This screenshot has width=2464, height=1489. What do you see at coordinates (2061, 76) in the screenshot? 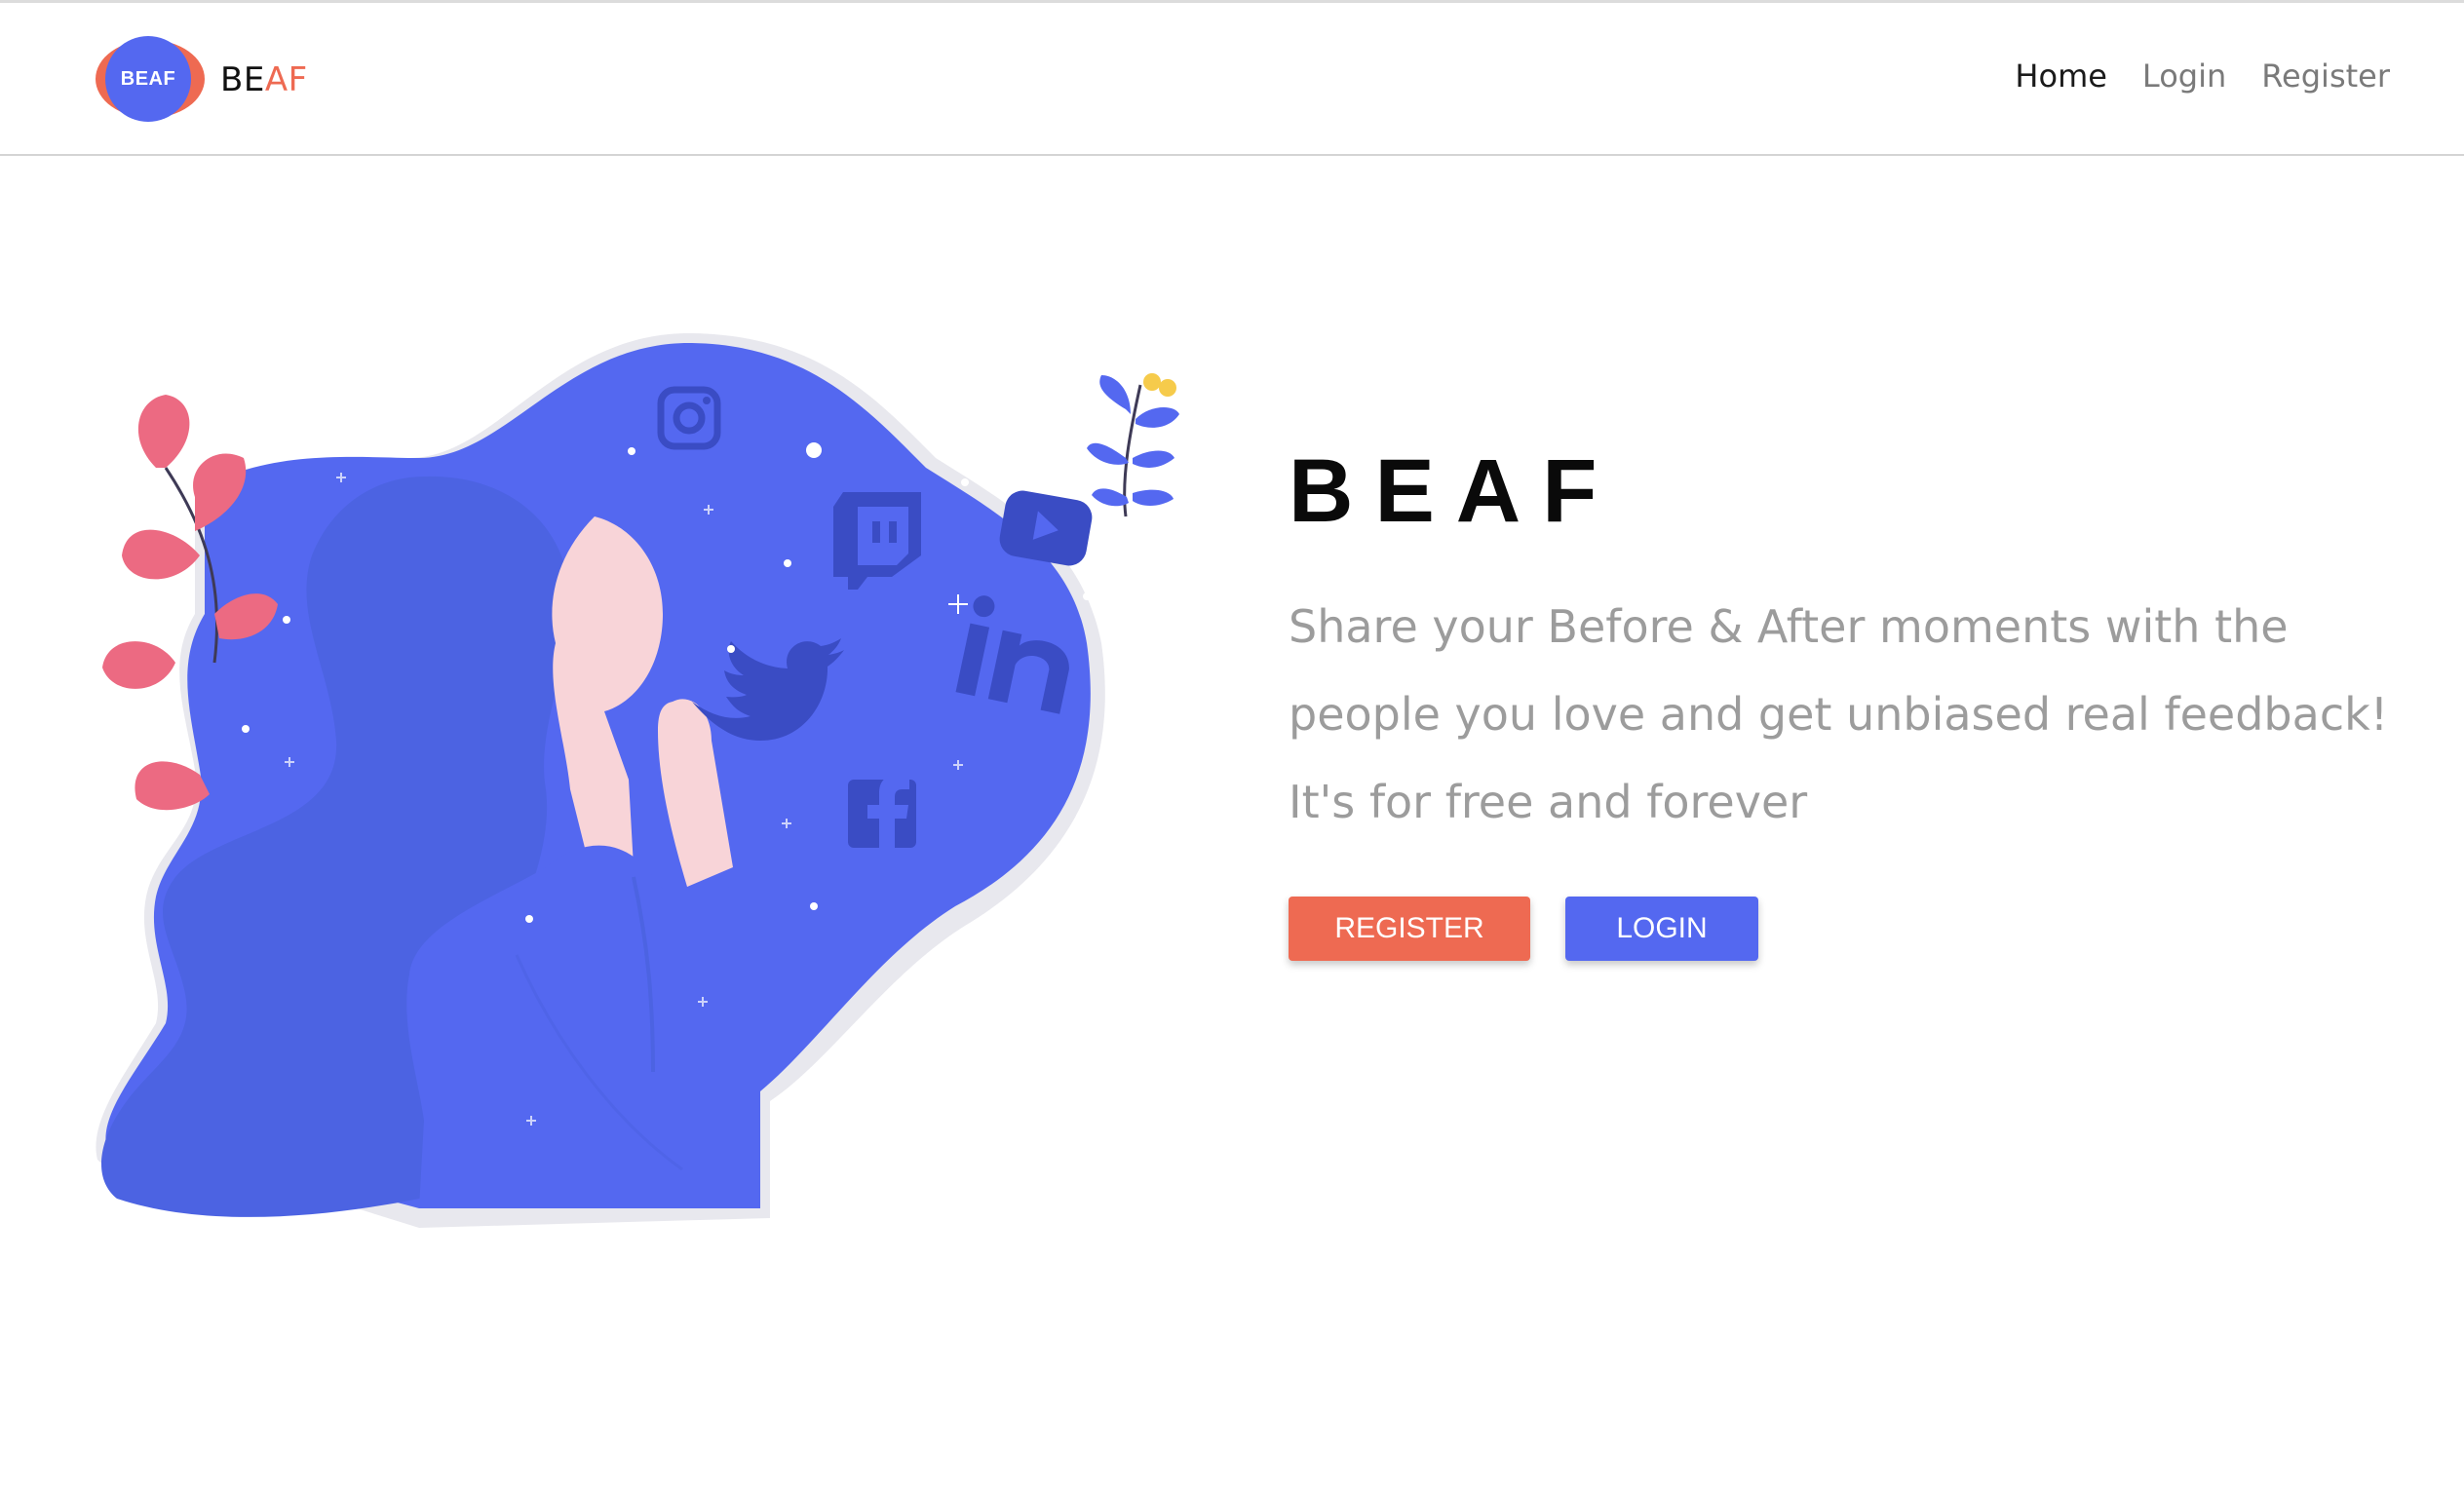
I see `nav-home-link: Home` at bounding box center [2061, 76].